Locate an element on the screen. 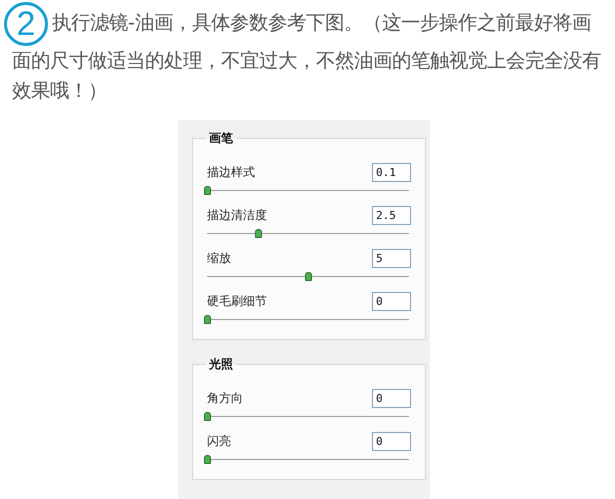 The height and width of the screenshot is (499, 615). slider-label: 闪亮 is located at coordinates (219, 441).